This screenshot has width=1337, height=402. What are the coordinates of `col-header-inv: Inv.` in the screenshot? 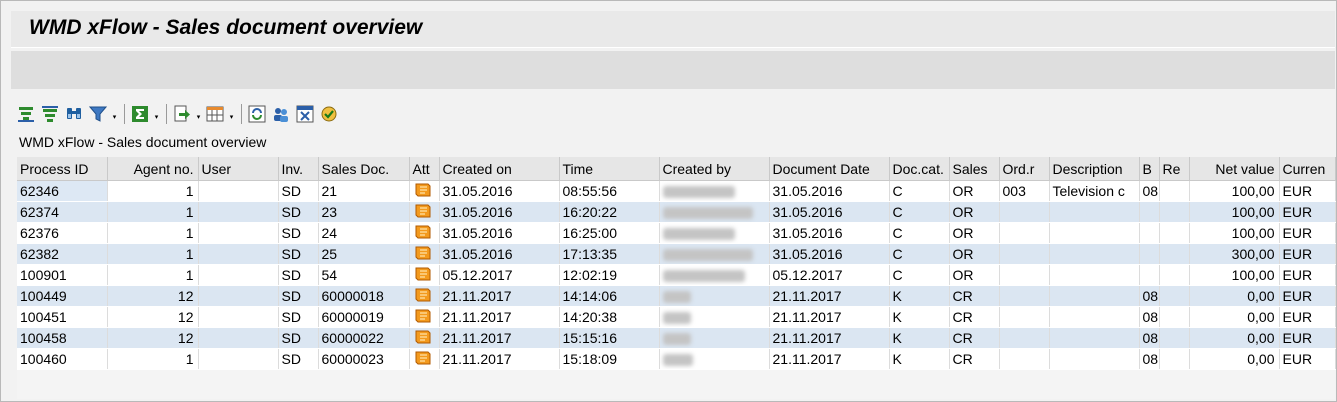 It's located at (298, 169).